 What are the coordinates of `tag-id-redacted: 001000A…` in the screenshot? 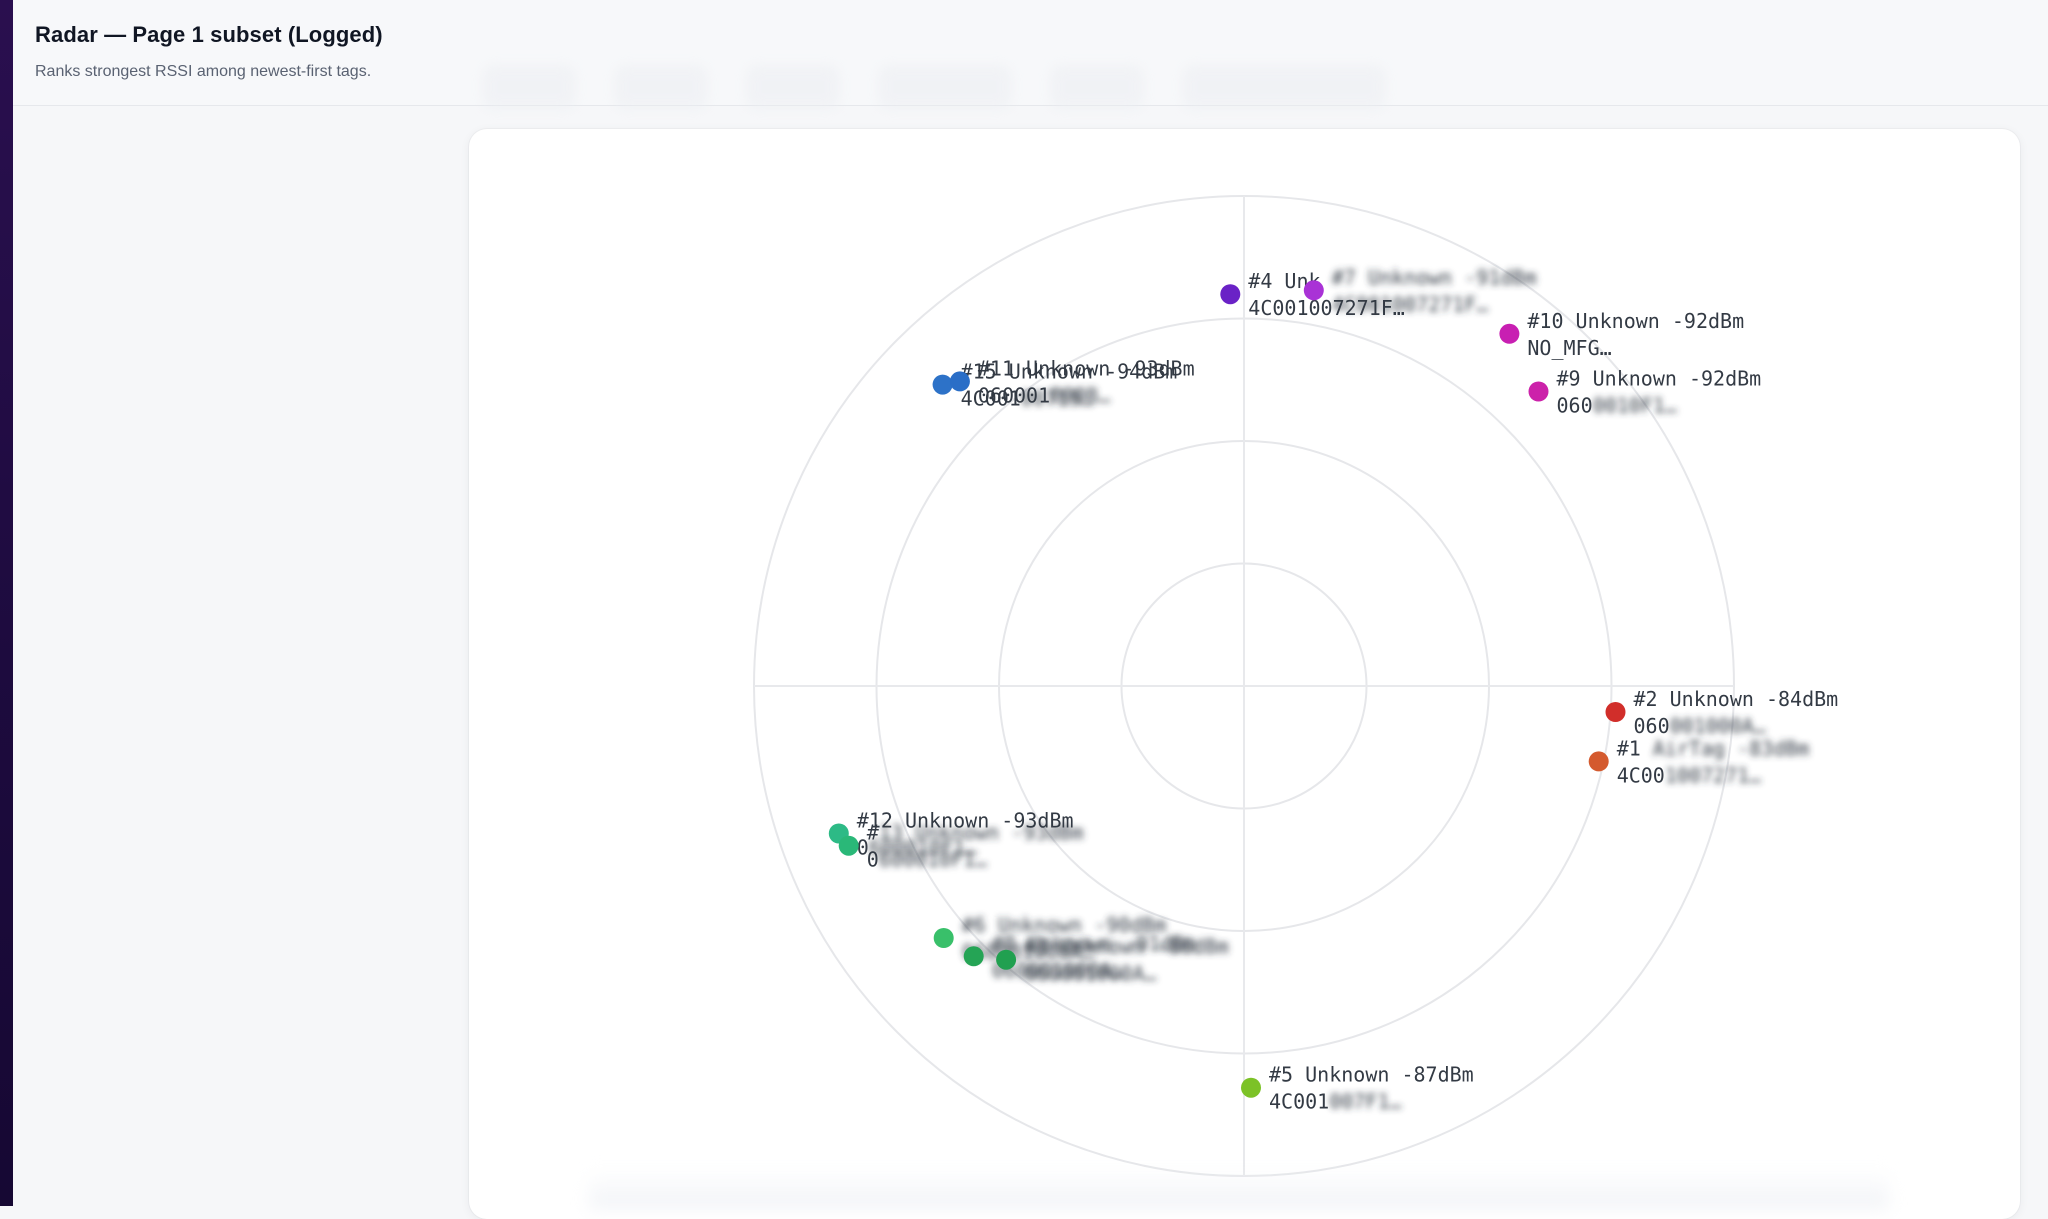 It's located at (1718, 726).